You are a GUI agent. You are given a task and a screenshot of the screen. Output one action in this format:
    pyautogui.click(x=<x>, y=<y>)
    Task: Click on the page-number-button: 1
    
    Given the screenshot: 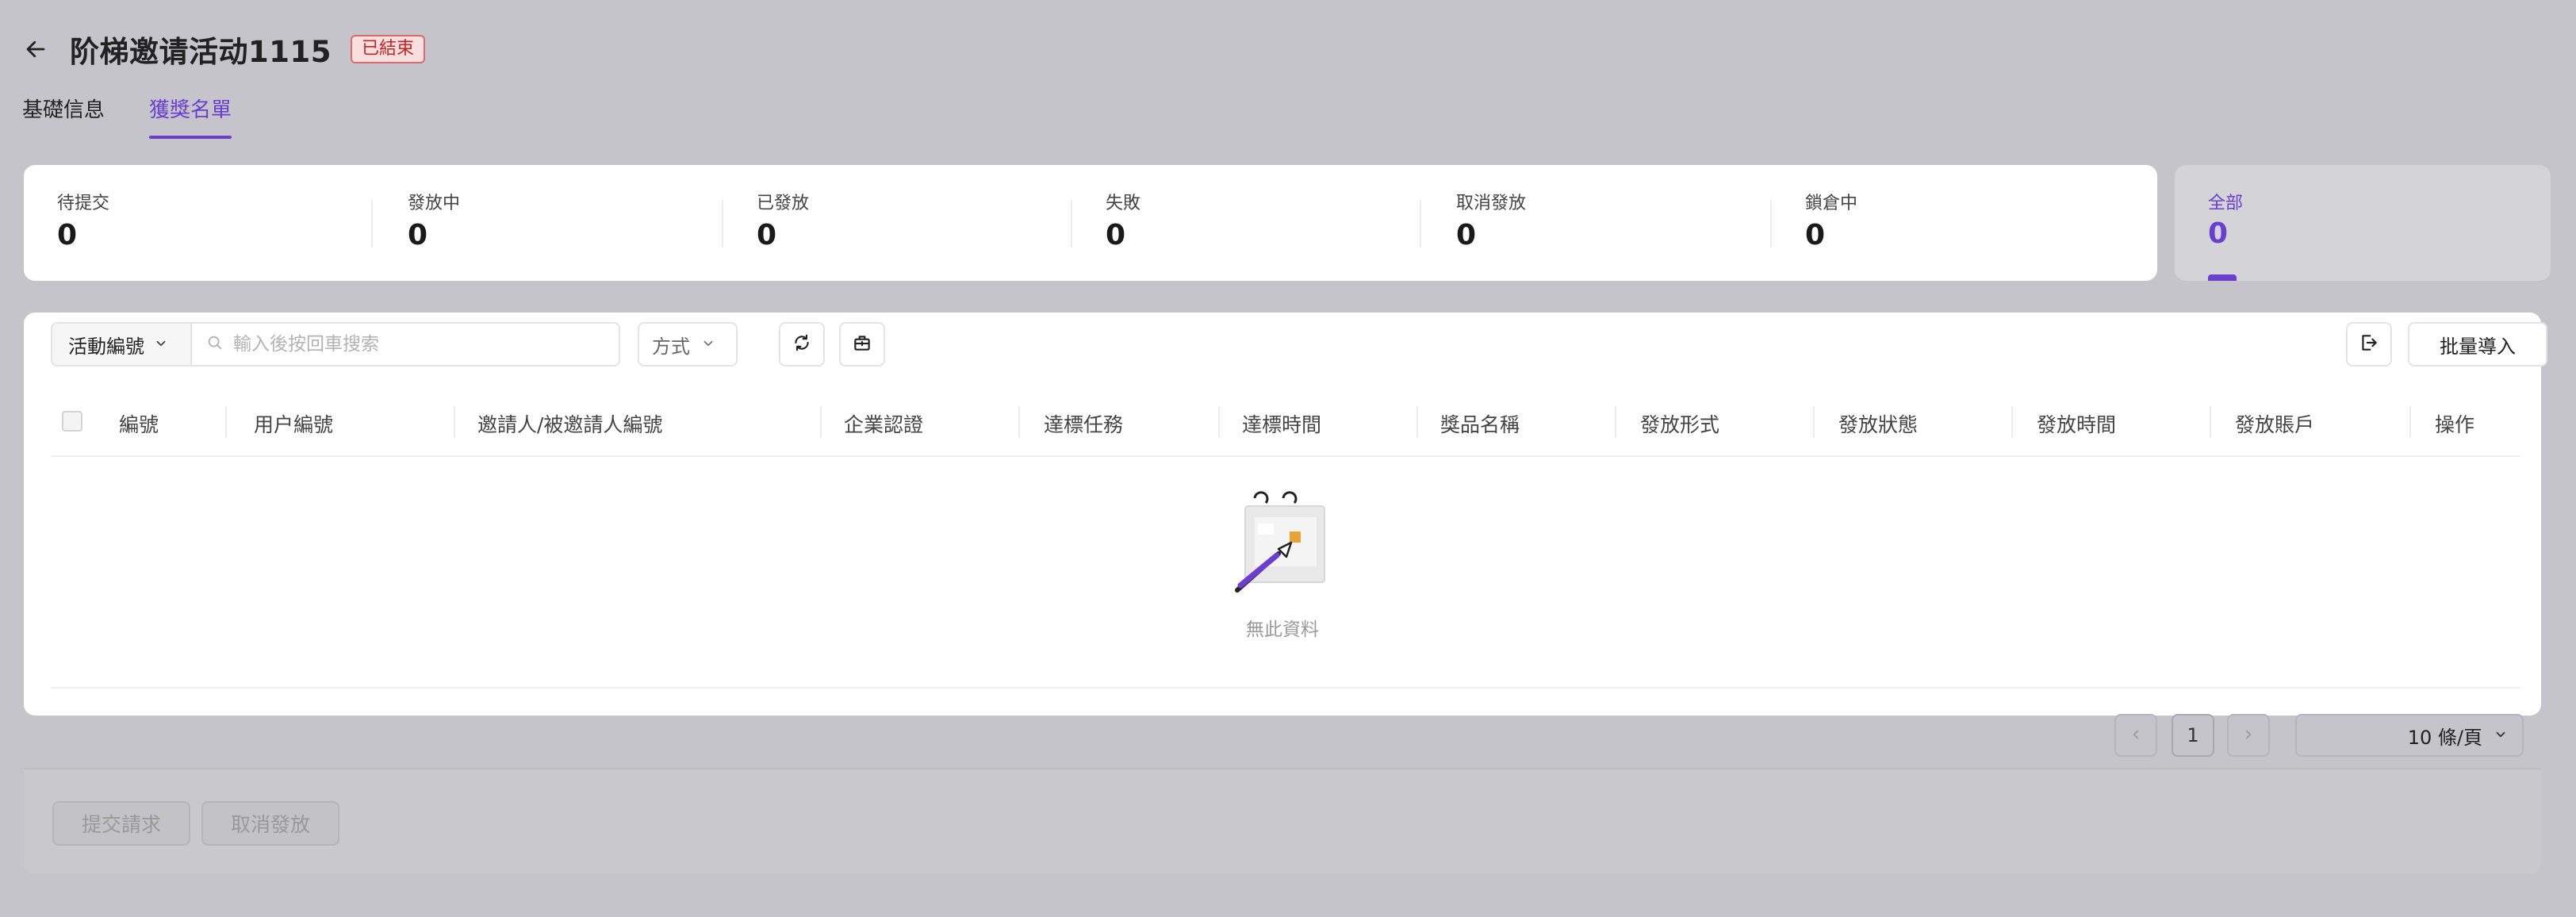 What is the action you would take?
    pyautogui.click(x=2193, y=735)
    